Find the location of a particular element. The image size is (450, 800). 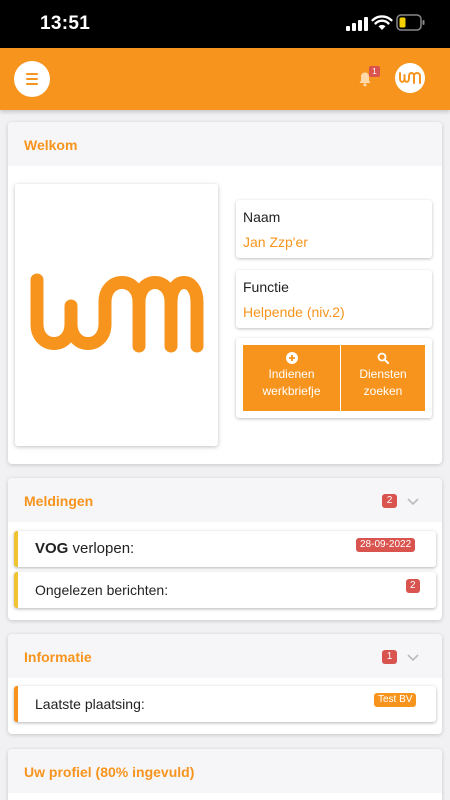

information-title: Informatie is located at coordinates (58, 657).